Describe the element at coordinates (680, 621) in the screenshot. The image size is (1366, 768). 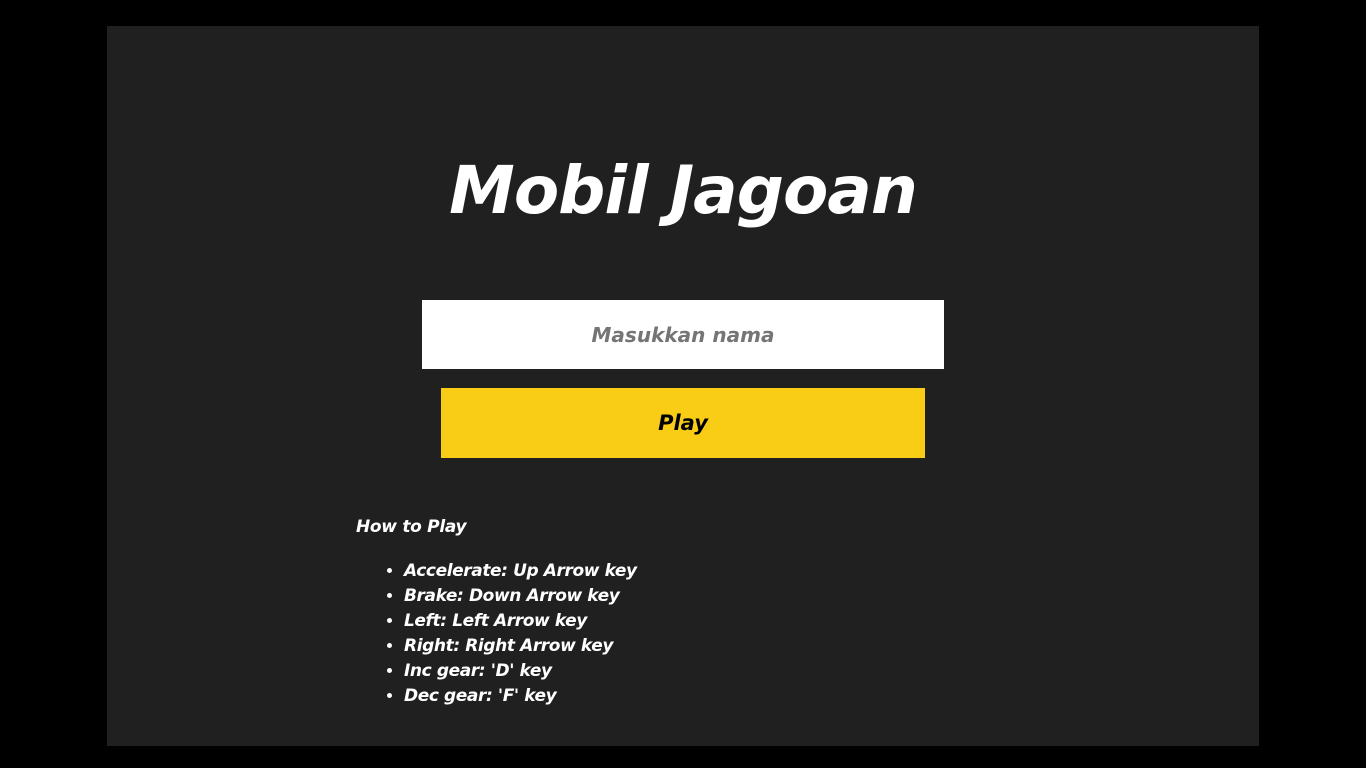
I see `control-item-left: Left: Left Arrow key` at that location.